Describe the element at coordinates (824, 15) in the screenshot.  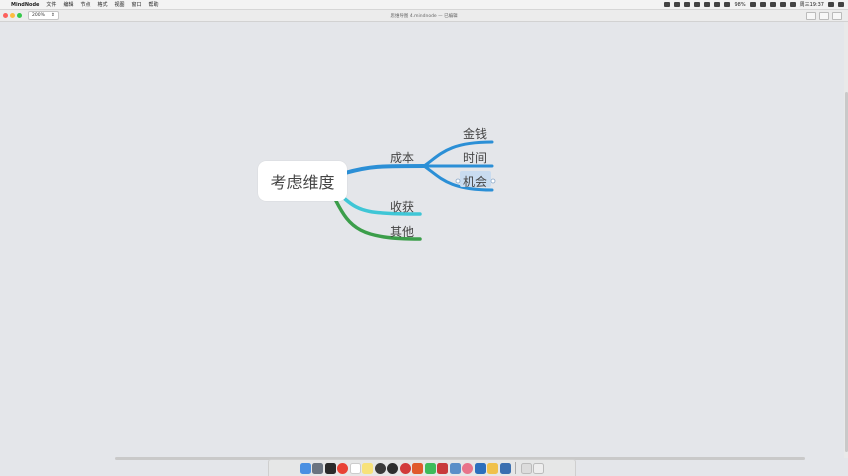
I see `format-button` at that location.